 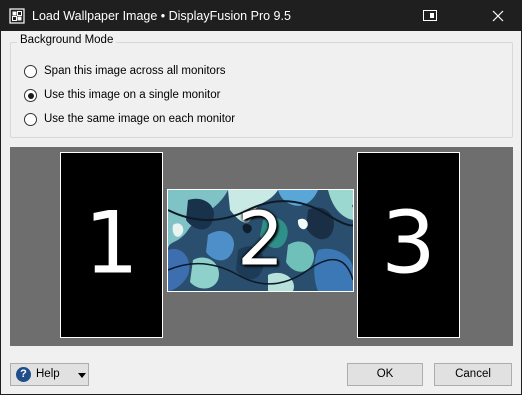 I want to click on monitor-1: 1, so click(x=111, y=245).